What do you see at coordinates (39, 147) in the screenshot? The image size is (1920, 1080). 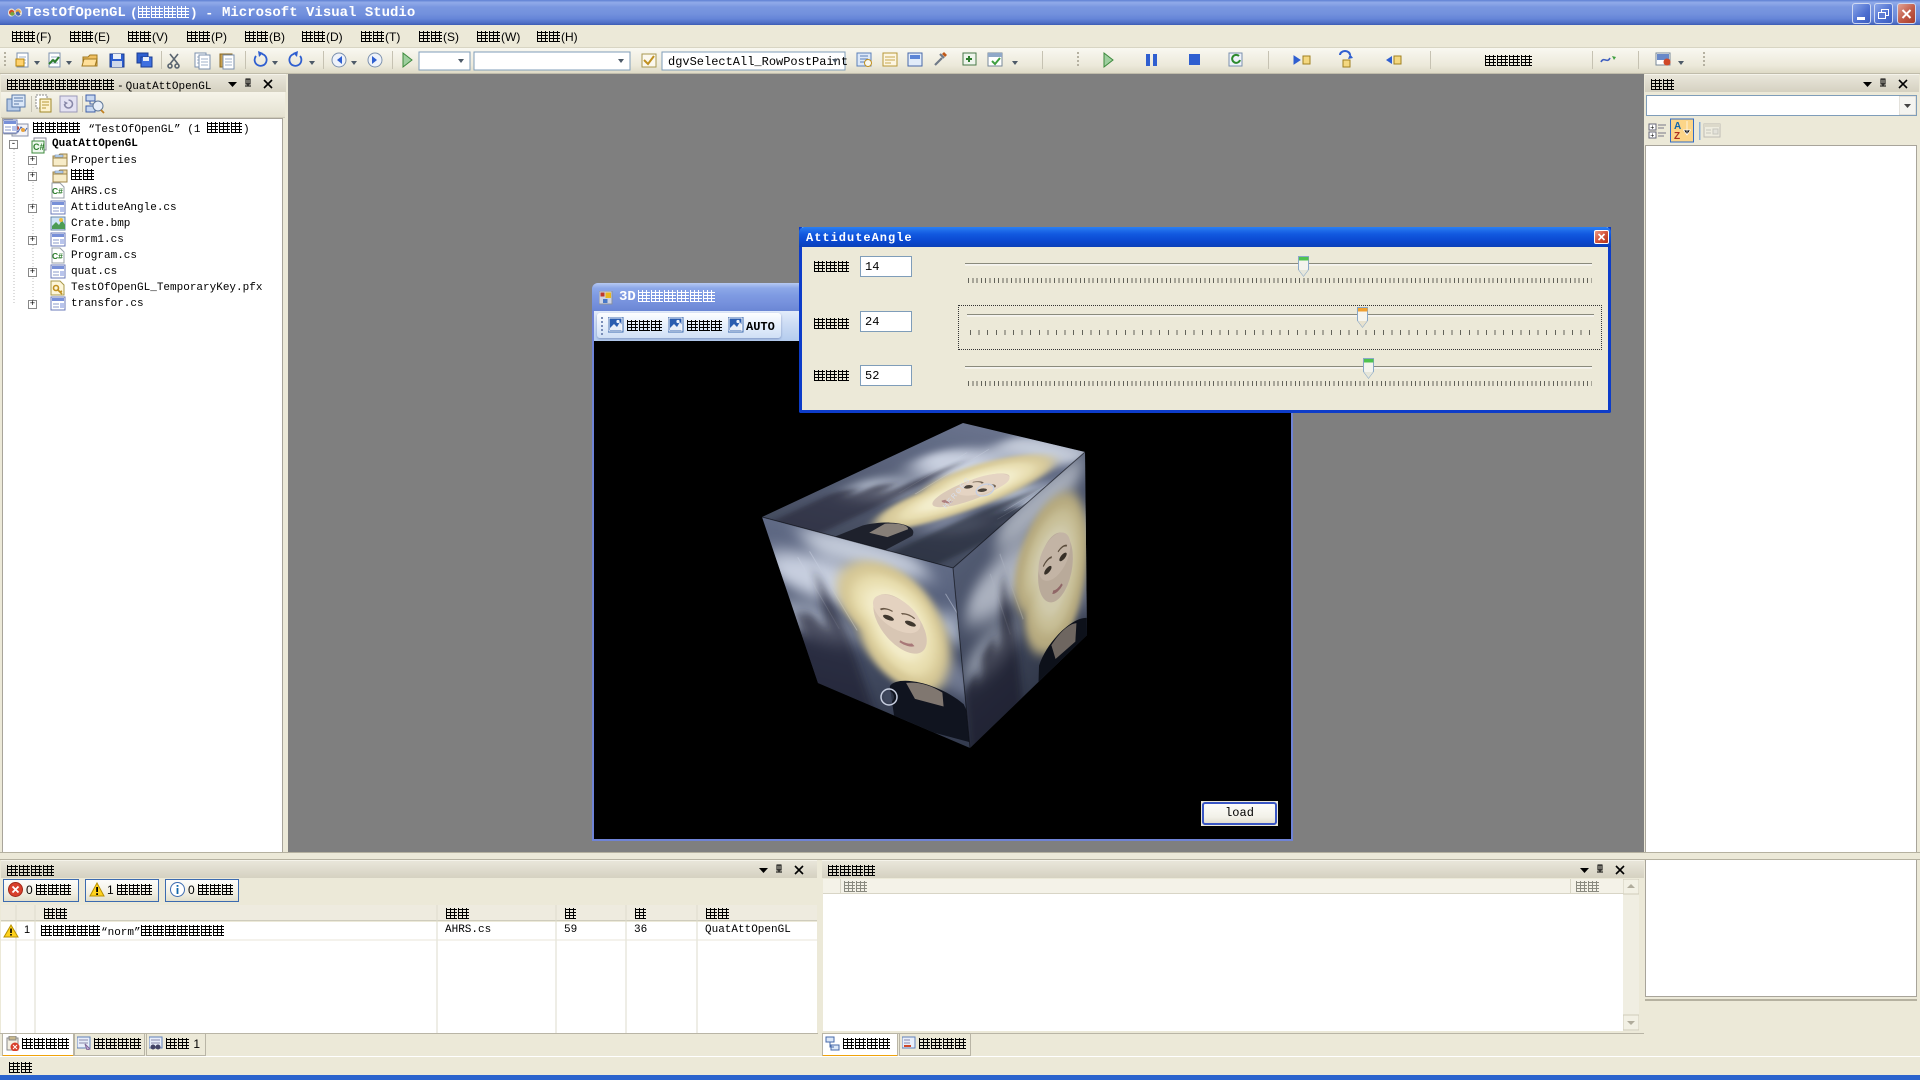 I see `svg-text: C#` at bounding box center [39, 147].